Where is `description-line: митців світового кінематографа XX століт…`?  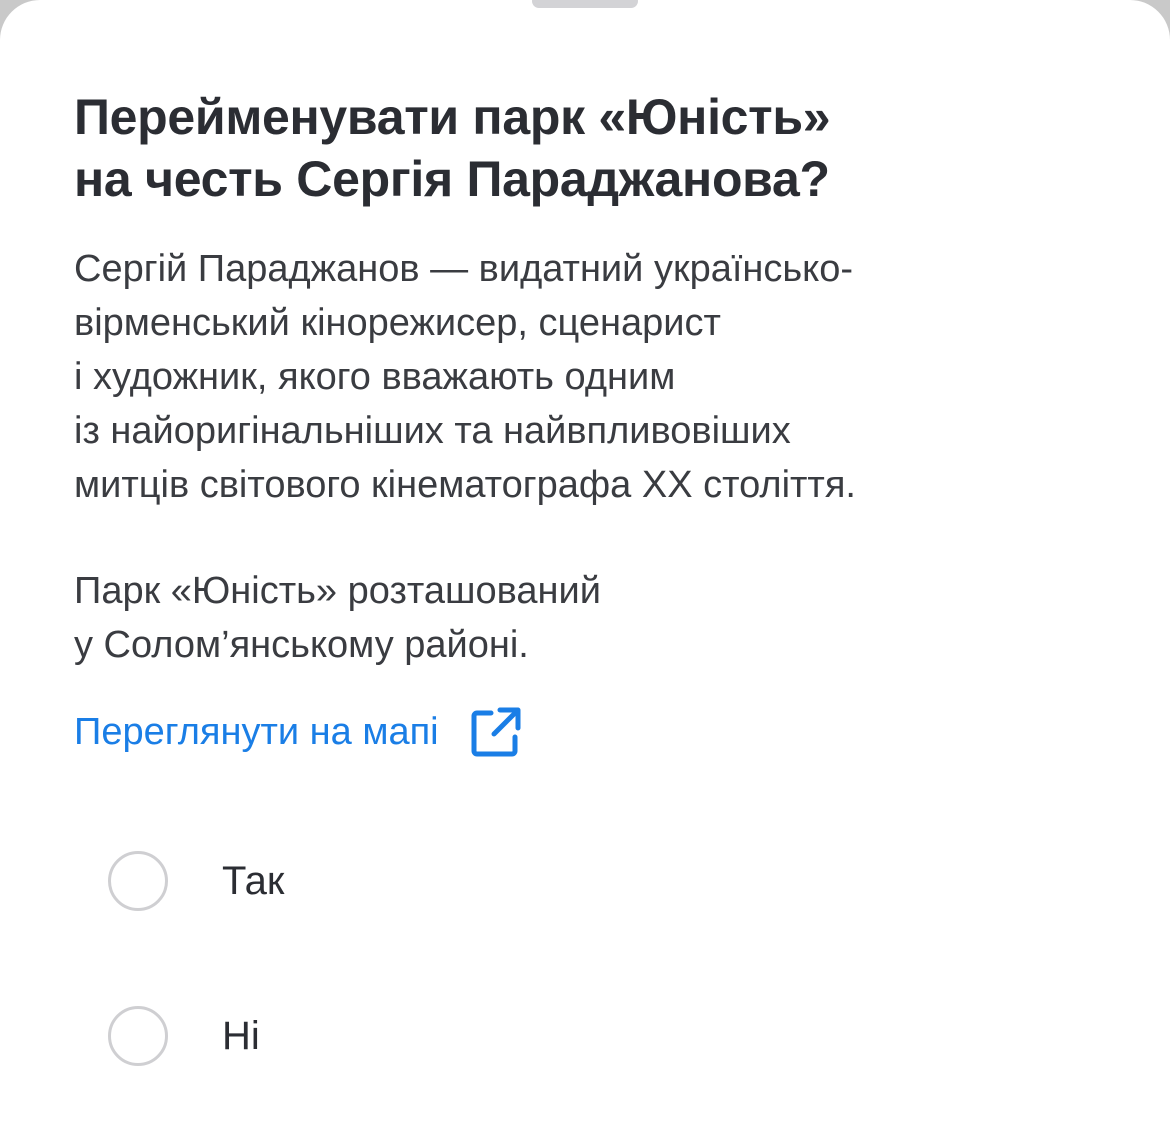
description-line: митців світового кінематографа XX століт… is located at coordinates (465, 485).